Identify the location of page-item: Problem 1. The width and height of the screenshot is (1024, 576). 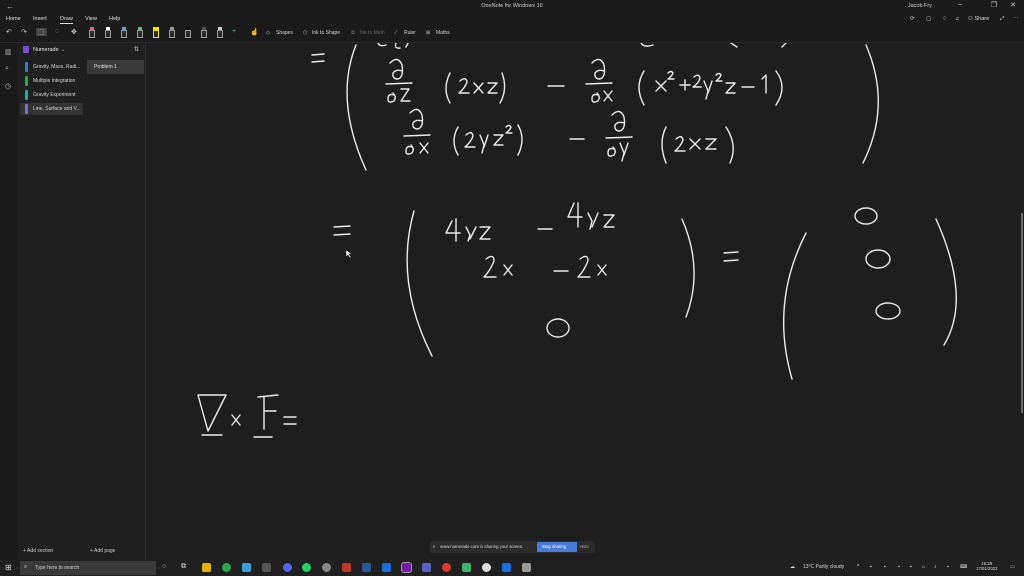
(115, 67).